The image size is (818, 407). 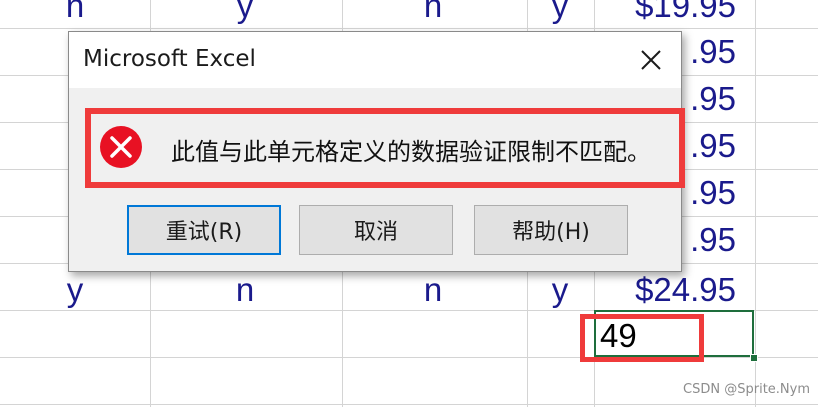 What do you see at coordinates (666, 14) in the screenshot?
I see `table-cell-price: $19.95` at bounding box center [666, 14].